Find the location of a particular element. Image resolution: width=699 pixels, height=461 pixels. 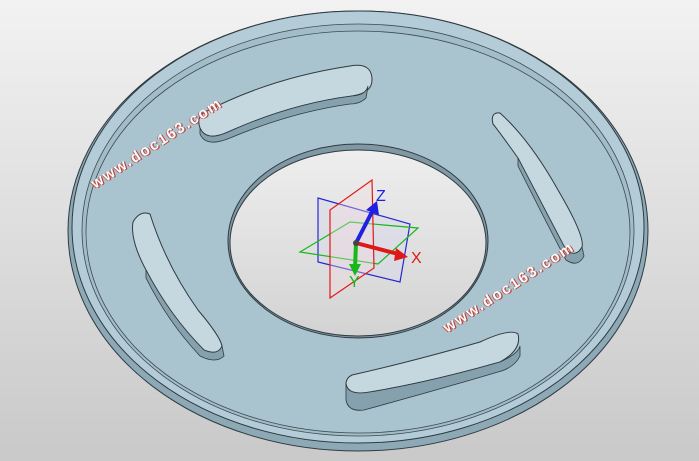

x-axis-label: X is located at coordinates (416, 258).